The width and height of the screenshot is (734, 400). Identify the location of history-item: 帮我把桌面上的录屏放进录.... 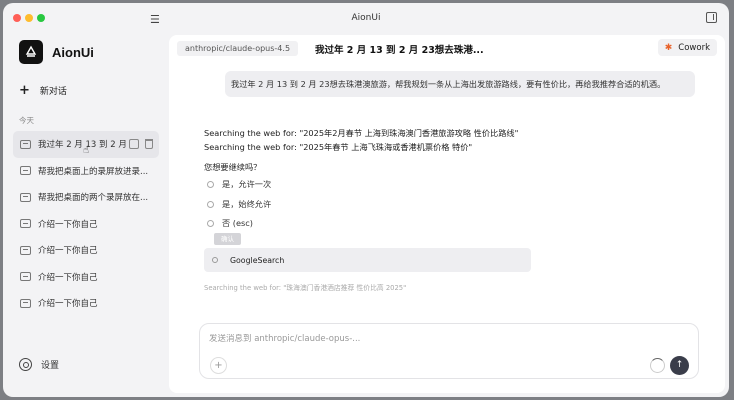
(86, 171).